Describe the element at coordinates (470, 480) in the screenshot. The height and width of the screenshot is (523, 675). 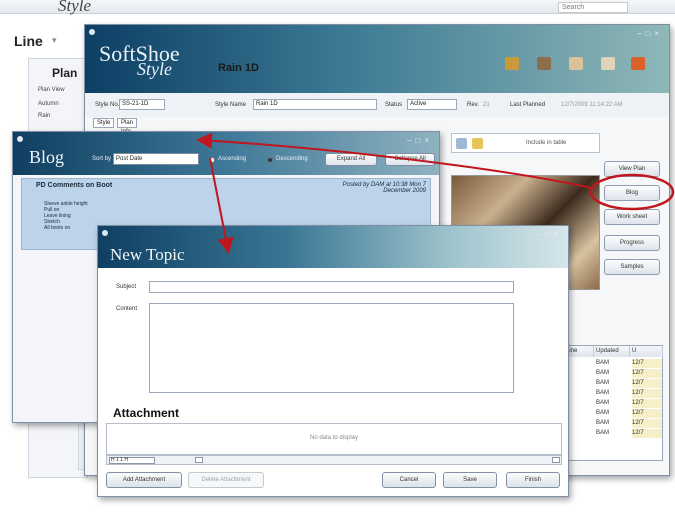
I see `save-button: Save` at that location.